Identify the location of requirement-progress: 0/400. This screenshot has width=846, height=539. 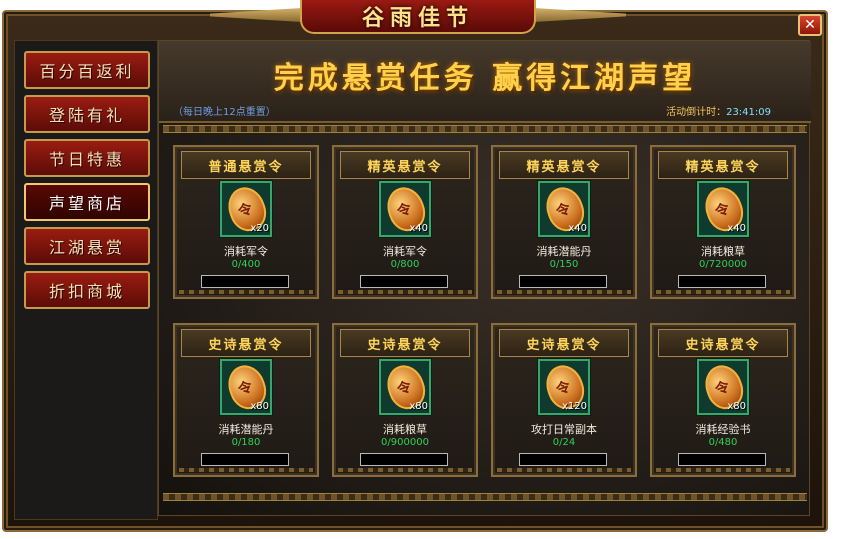
(246, 264).